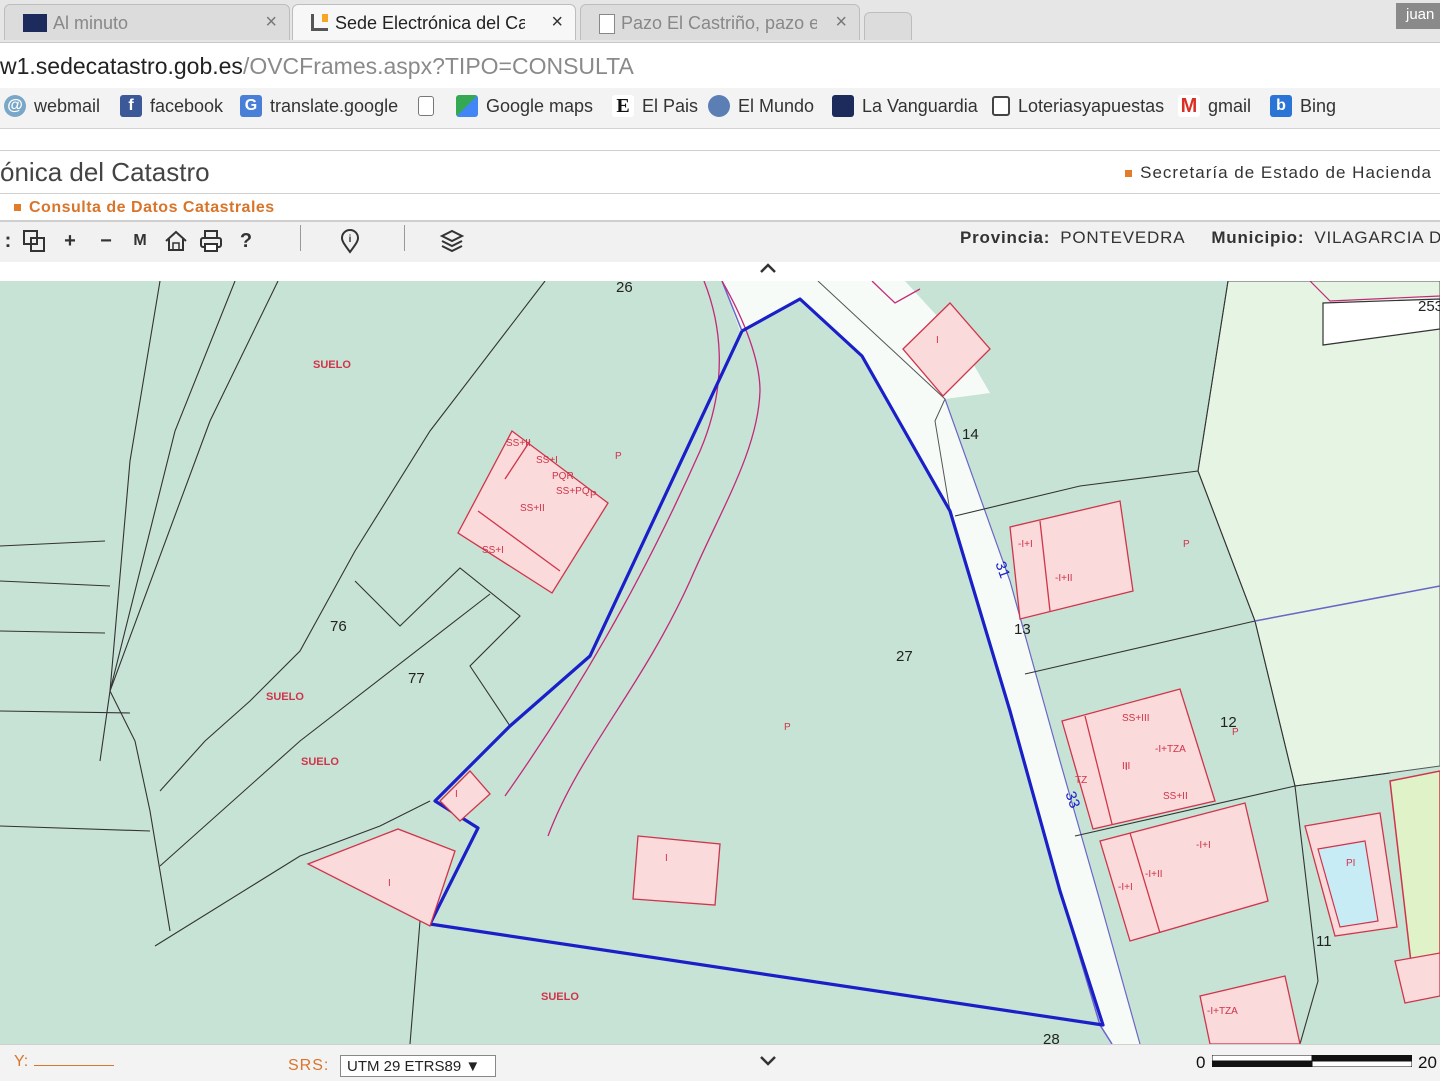 The height and width of the screenshot is (1081, 1440). Describe the element at coordinates (1189, 106) in the screenshot. I see `gmail-icon: M` at that location.